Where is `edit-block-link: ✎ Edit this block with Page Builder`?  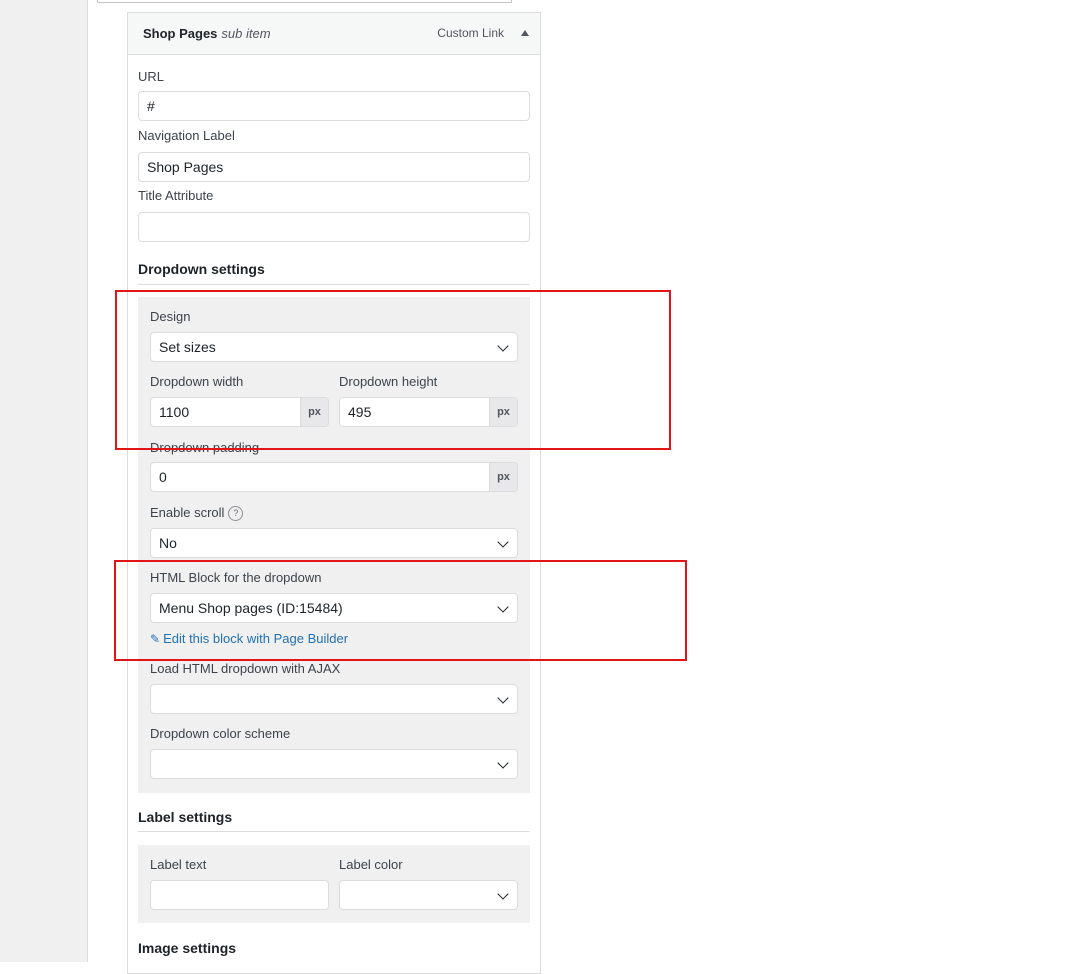 edit-block-link: ✎ Edit this block with Page Builder is located at coordinates (249, 638).